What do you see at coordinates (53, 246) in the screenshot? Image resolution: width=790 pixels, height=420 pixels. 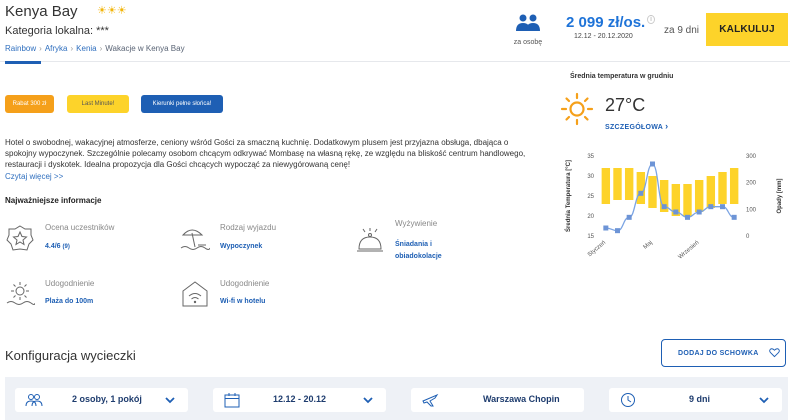 I see `rating-value: 4.4/6` at bounding box center [53, 246].